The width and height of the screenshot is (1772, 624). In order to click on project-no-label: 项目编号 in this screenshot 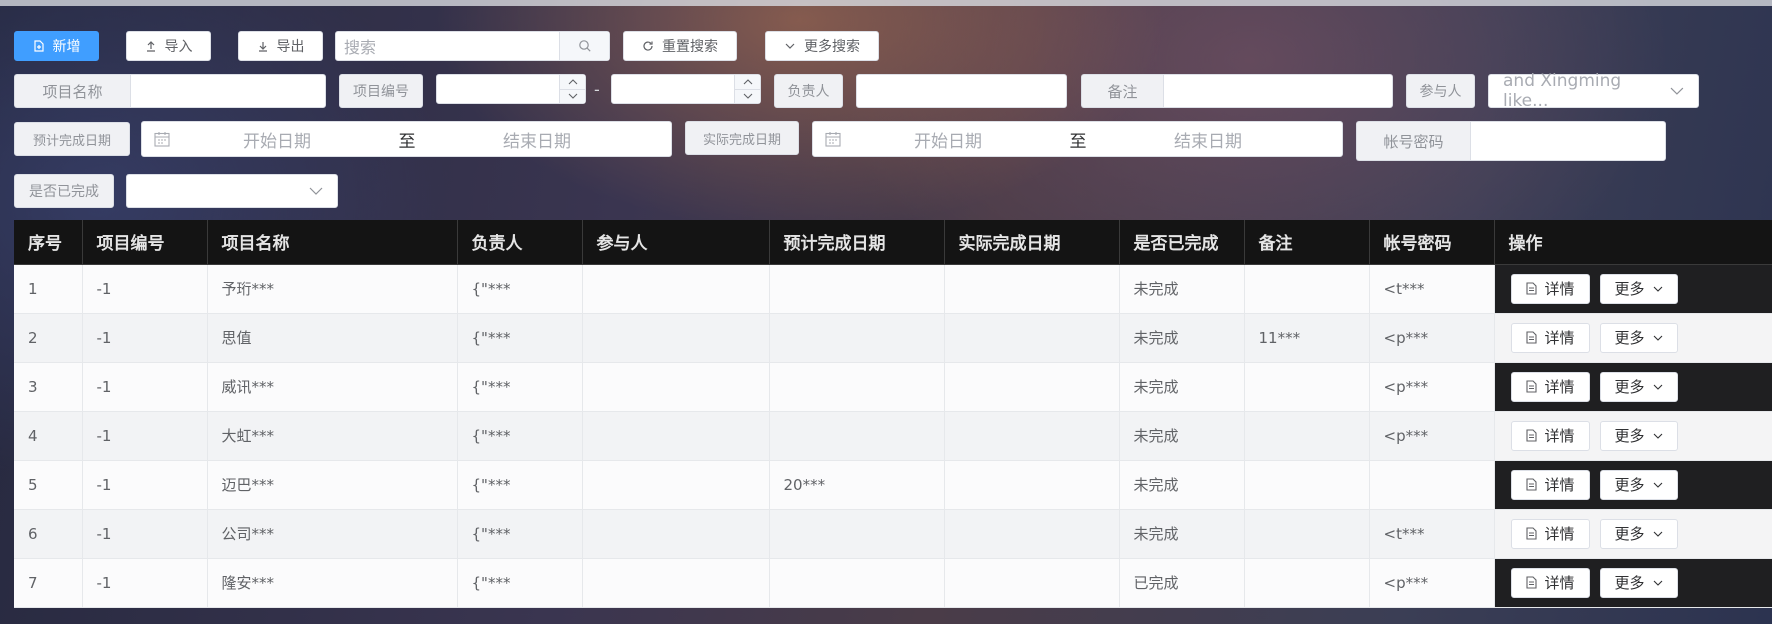, I will do `click(381, 91)`.